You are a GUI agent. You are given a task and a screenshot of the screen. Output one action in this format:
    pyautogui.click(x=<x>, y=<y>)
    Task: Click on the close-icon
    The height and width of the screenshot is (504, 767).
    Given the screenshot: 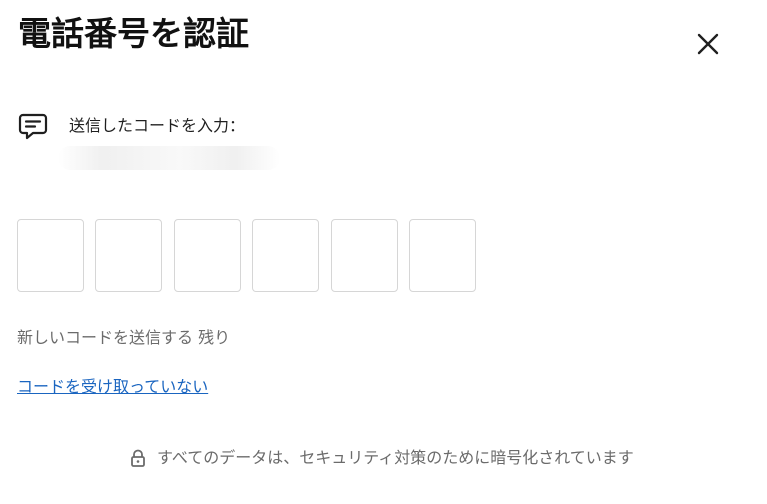 What is the action you would take?
    pyautogui.click(x=708, y=44)
    